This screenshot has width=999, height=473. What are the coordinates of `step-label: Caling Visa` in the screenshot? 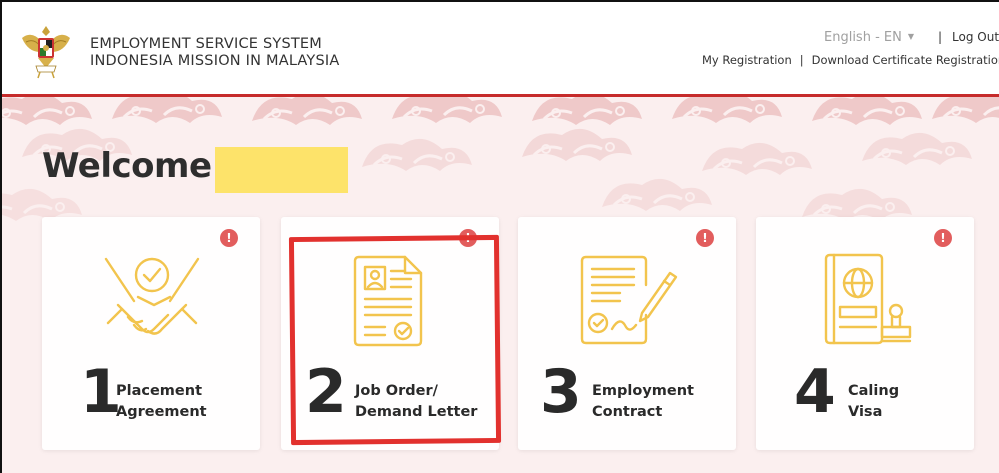 It's located at (873, 402).